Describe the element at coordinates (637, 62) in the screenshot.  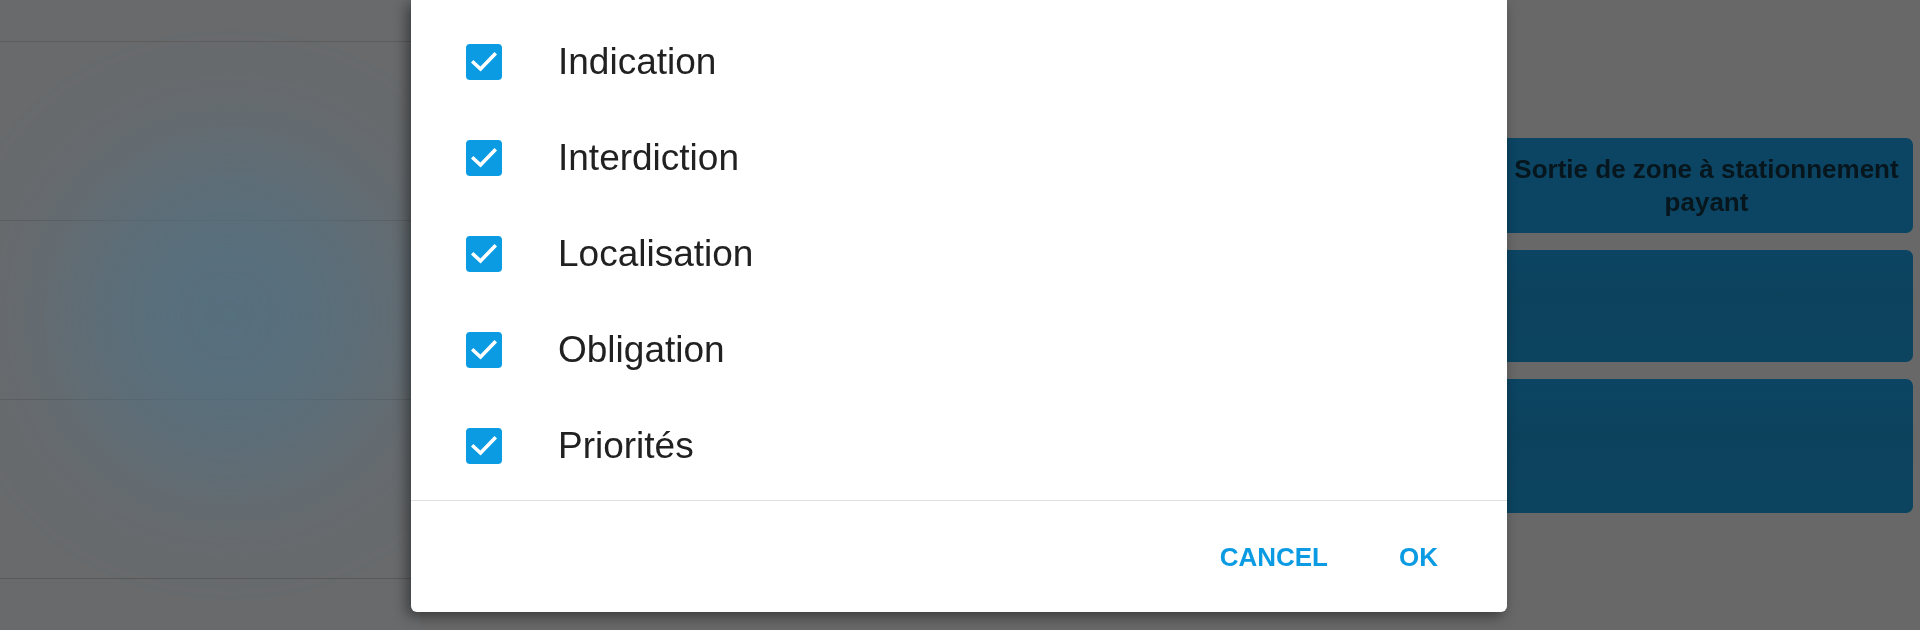
I see `option-label: Indication` at that location.